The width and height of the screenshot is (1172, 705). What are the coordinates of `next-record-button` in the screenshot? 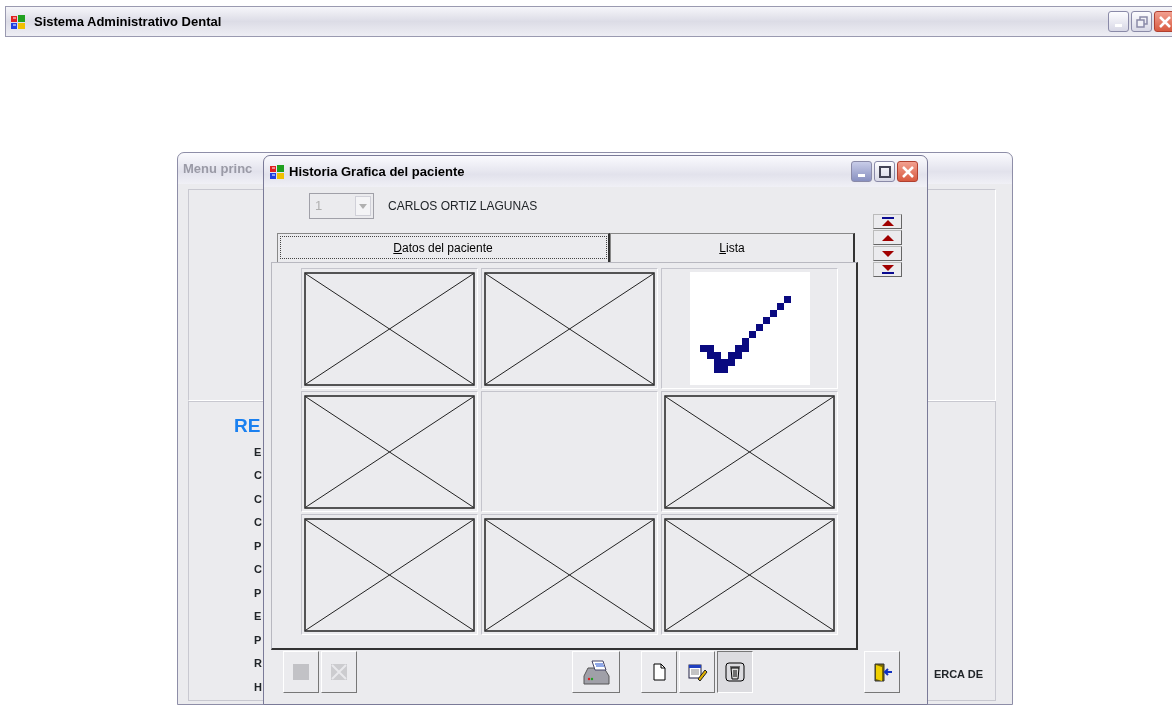 It's located at (887, 253).